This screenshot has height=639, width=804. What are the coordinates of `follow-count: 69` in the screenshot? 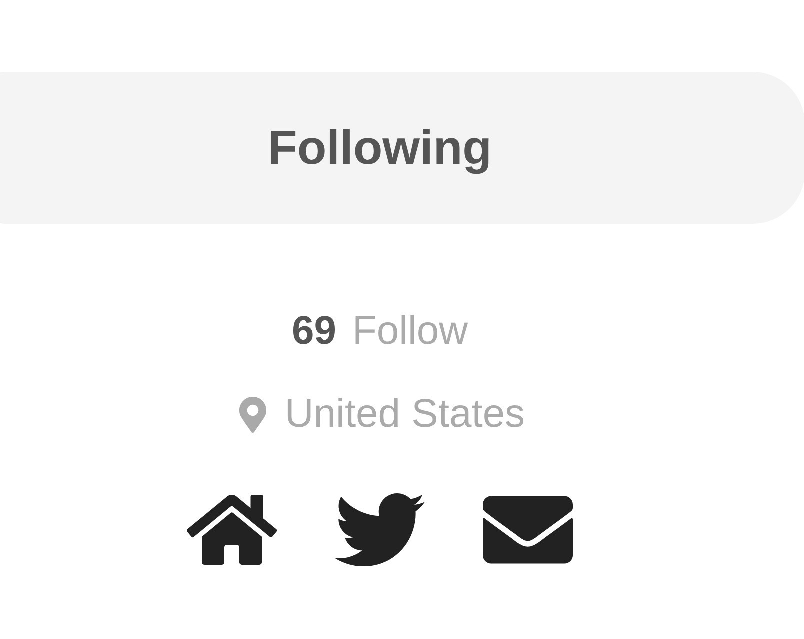 It's located at (314, 331).